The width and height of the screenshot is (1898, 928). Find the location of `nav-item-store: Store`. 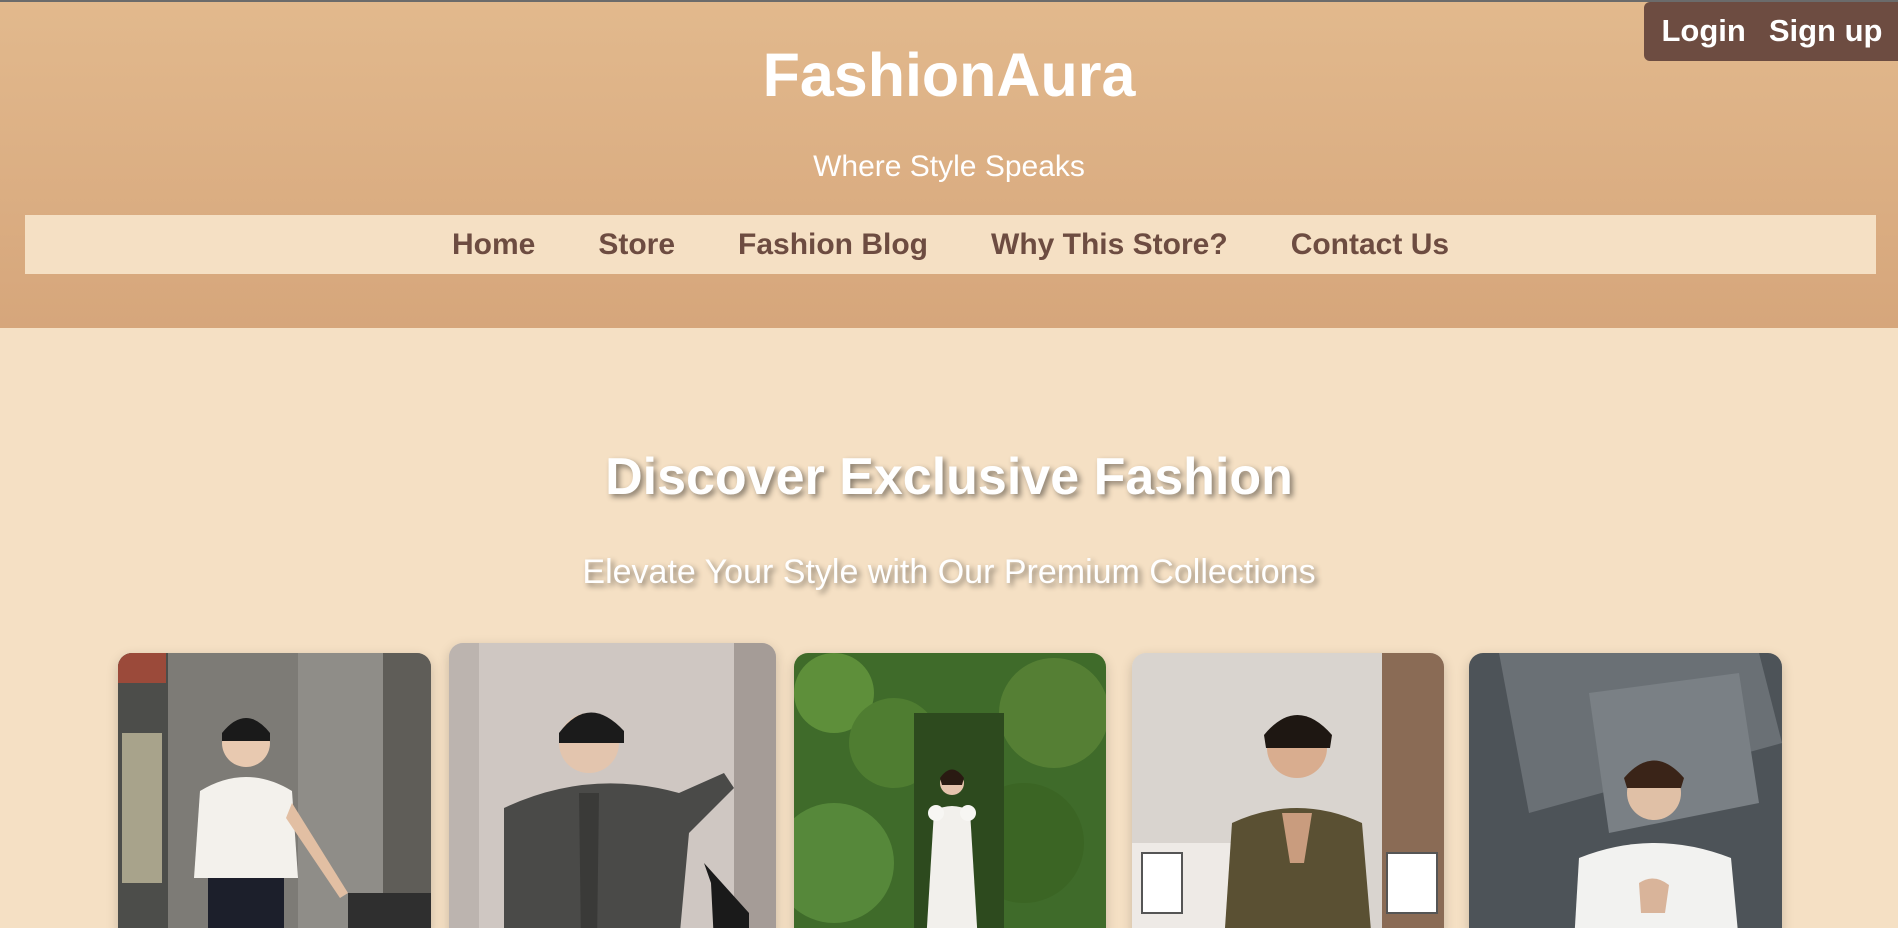

nav-item-store: Store is located at coordinates (636, 245).